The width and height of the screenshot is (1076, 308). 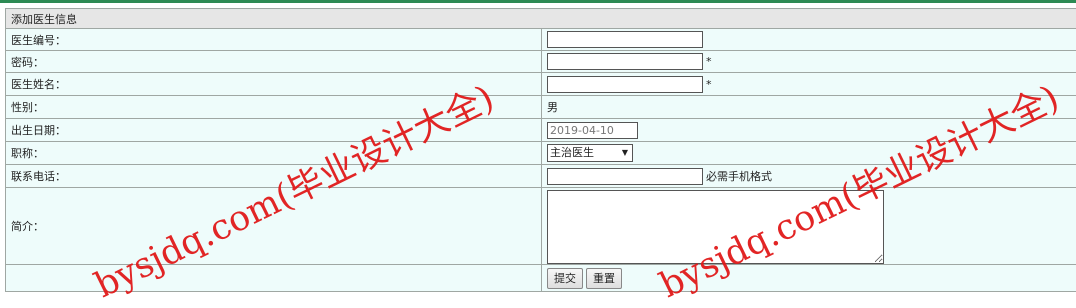 I want to click on birthdate-input, so click(x=592, y=130).